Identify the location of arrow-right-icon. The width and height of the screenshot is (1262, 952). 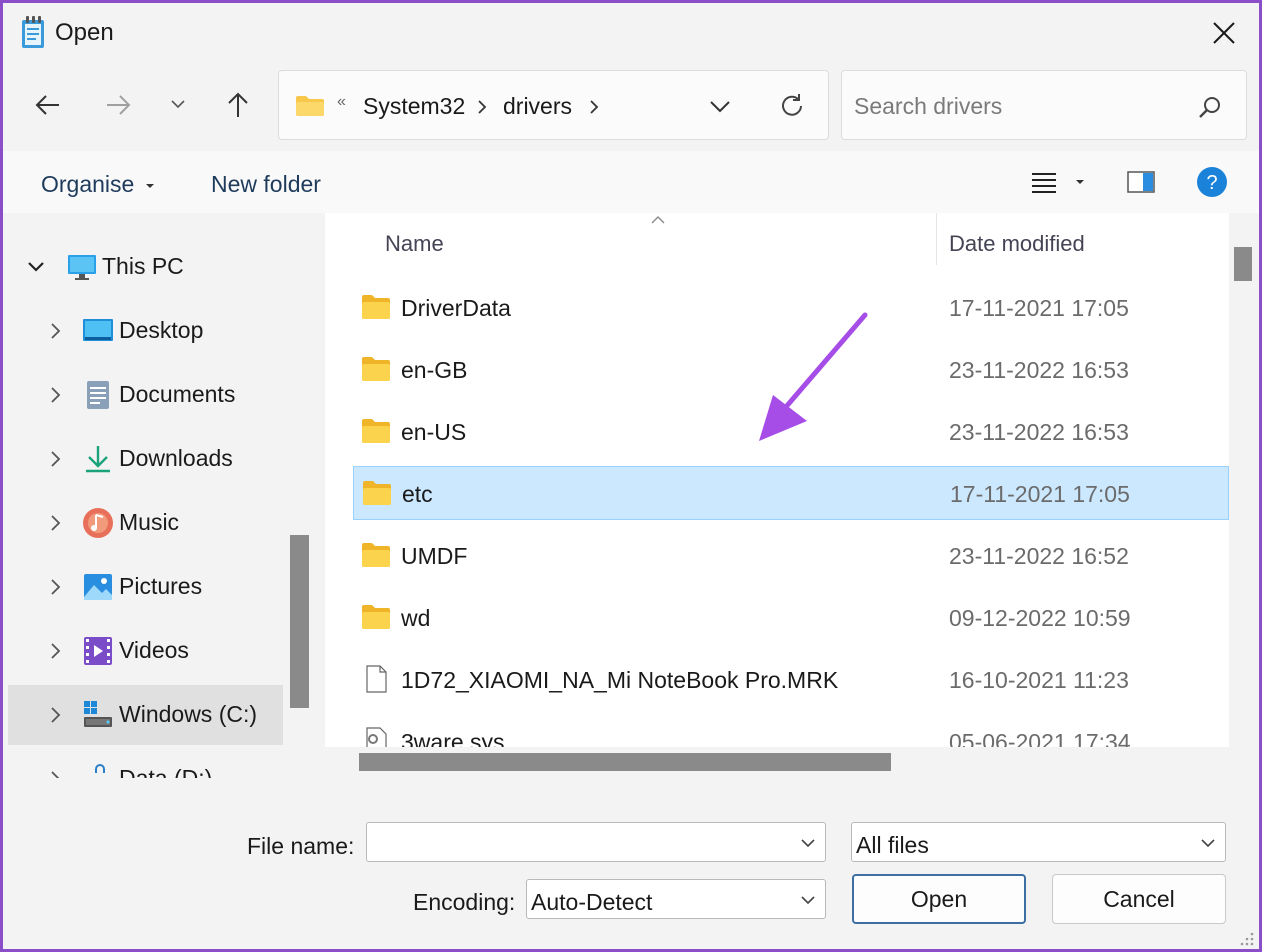
(119, 105).